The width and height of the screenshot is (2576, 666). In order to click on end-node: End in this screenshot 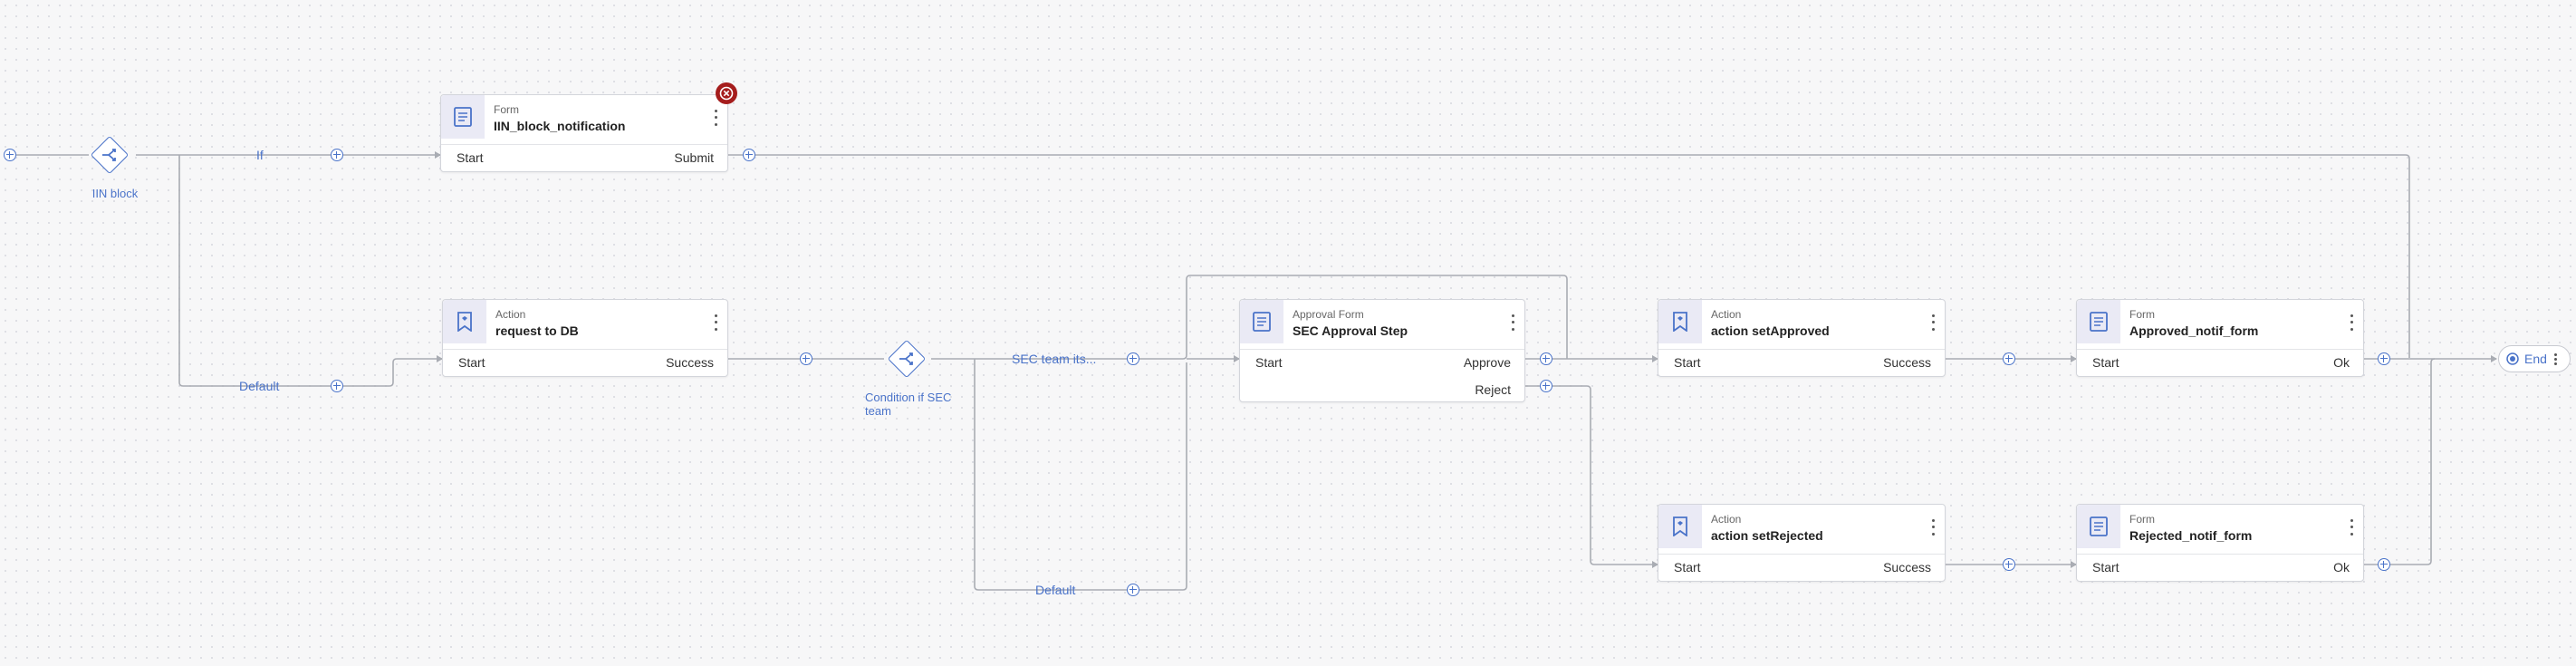, I will do `click(2534, 359)`.